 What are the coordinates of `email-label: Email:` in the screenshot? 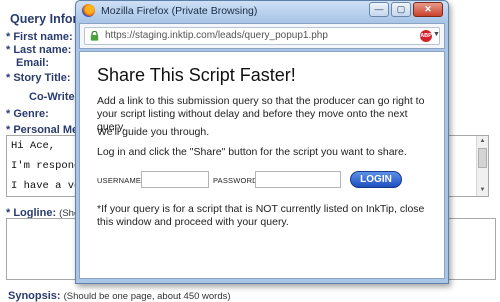 It's located at (33, 63).